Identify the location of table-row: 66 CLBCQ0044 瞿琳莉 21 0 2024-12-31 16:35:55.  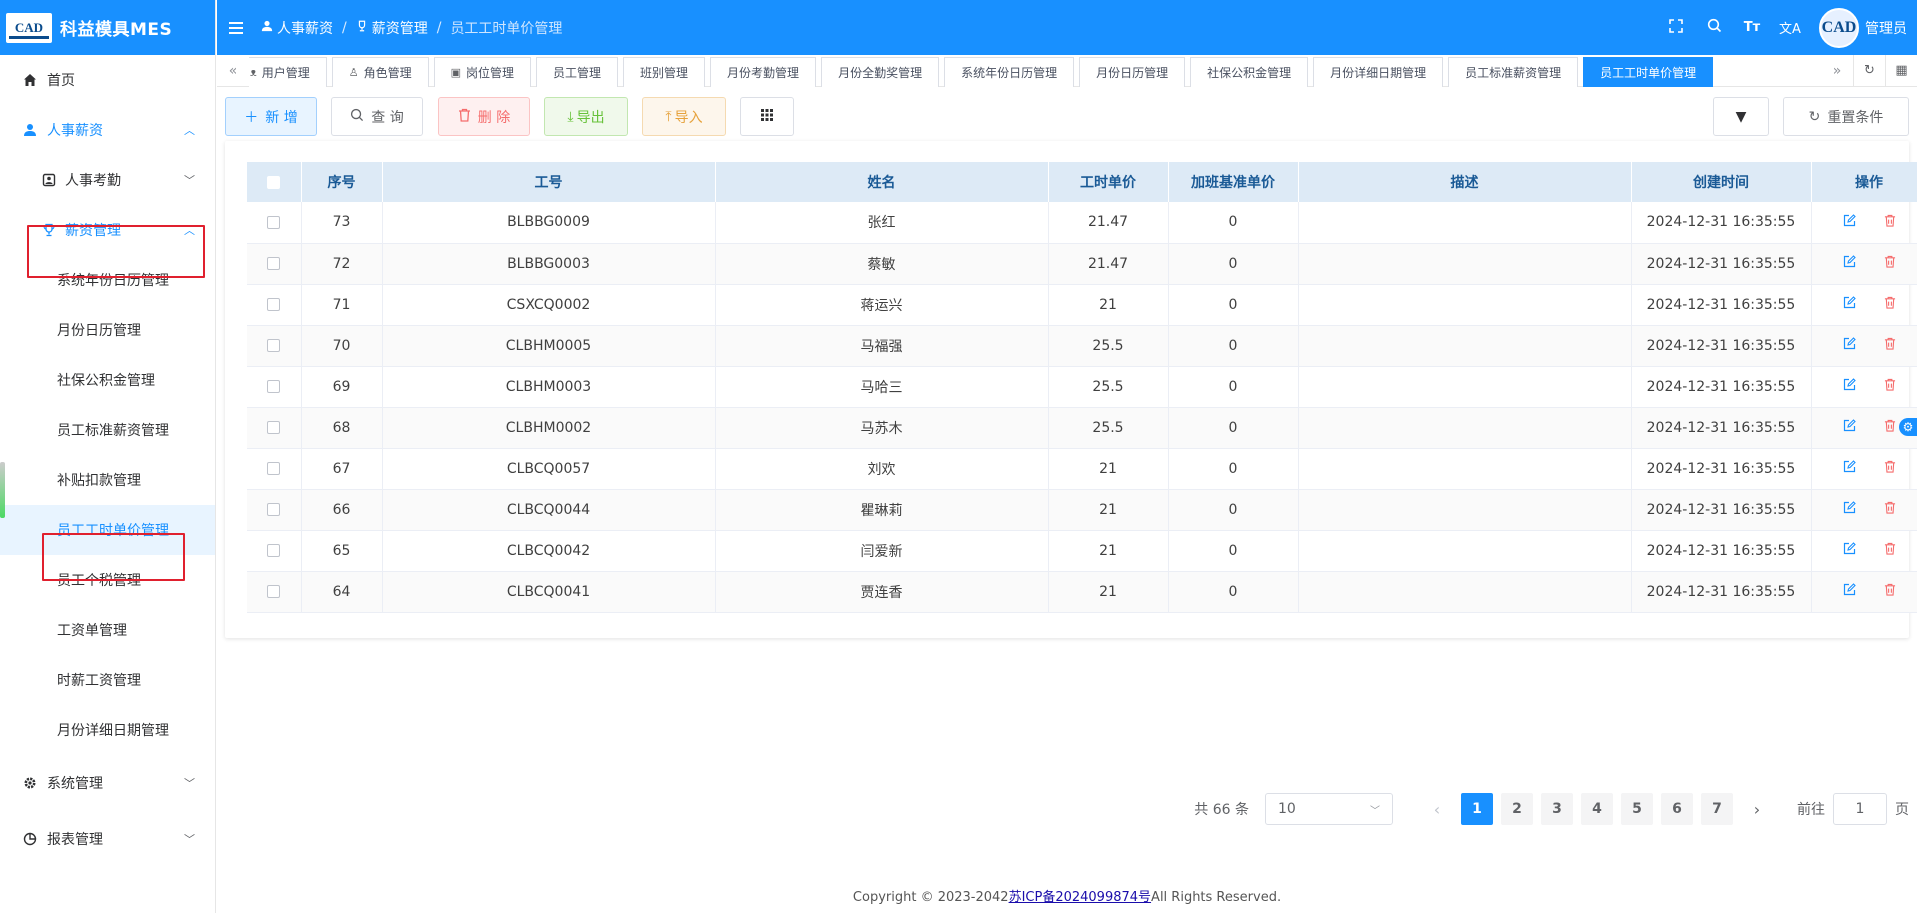
(1082, 510).